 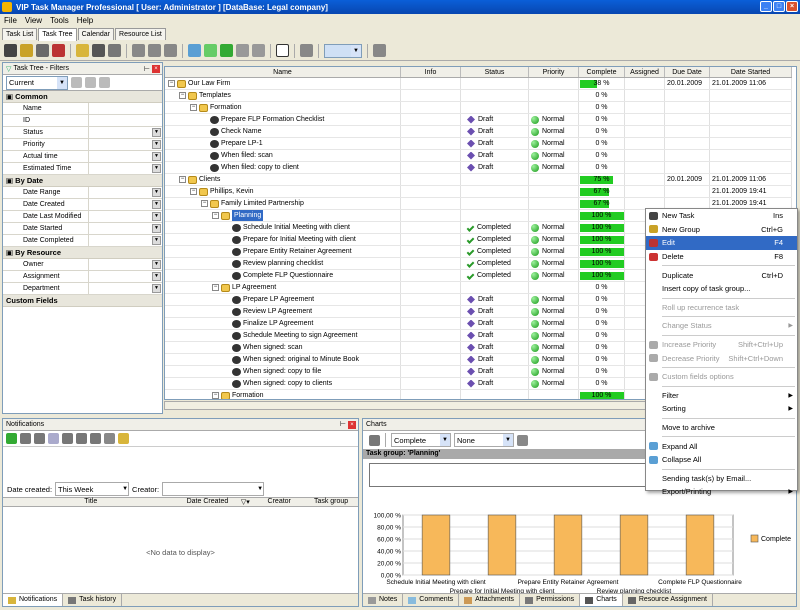 I want to click on menu-item-new-task: New Task Ins, so click(x=721, y=216).